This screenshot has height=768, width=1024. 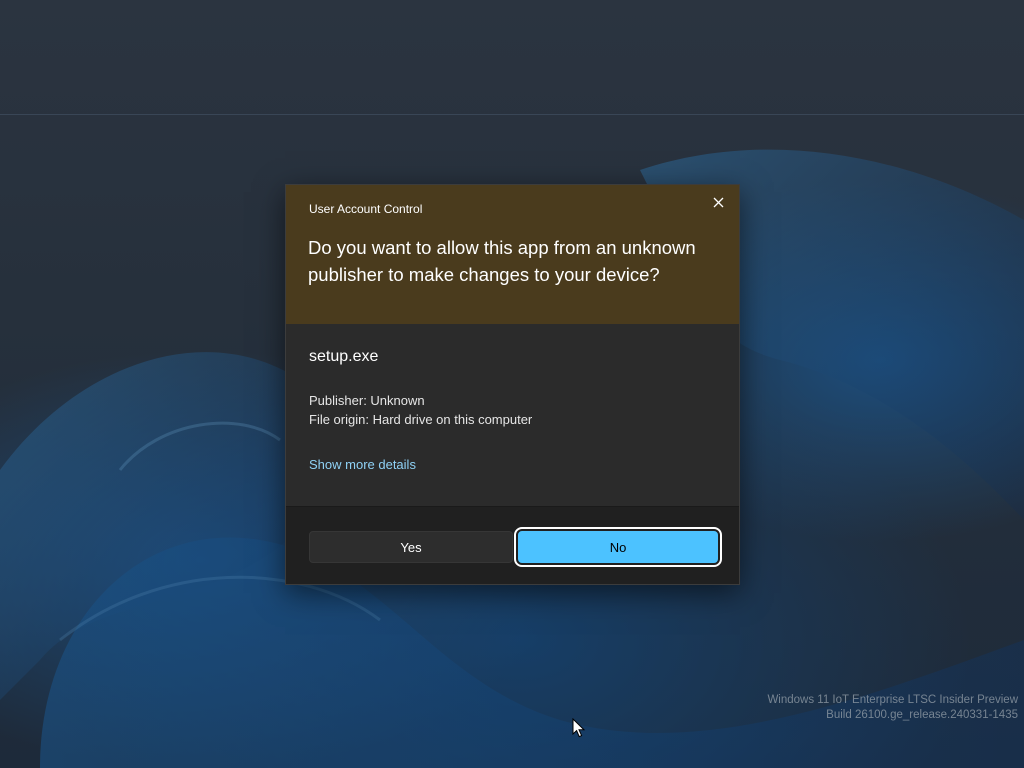 What do you see at coordinates (344, 356) in the screenshot?
I see `app-name: setup.exe` at bounding box center [344, 356].